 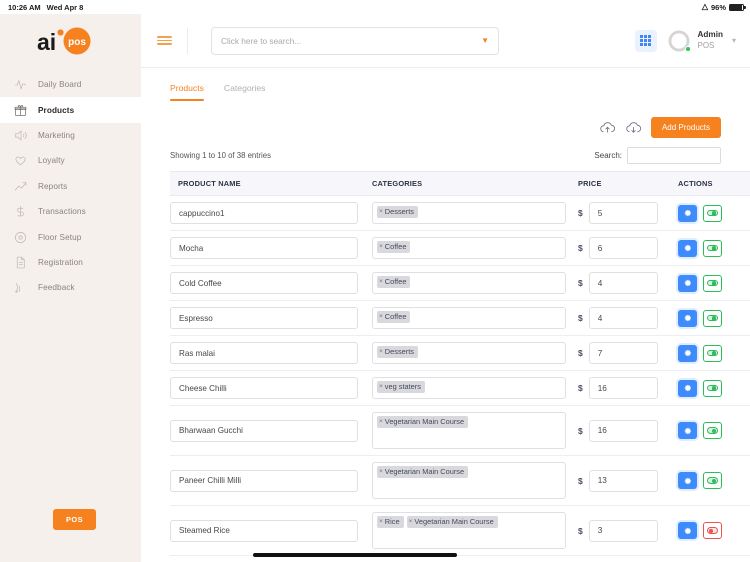 I want to click on category-tag: × veg staters, so click(x=401, y=387).